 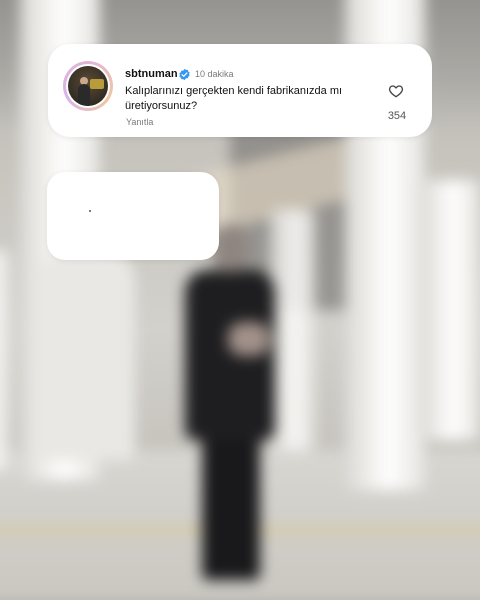 I want to click on avatar-image, so click(x=88, y=86).